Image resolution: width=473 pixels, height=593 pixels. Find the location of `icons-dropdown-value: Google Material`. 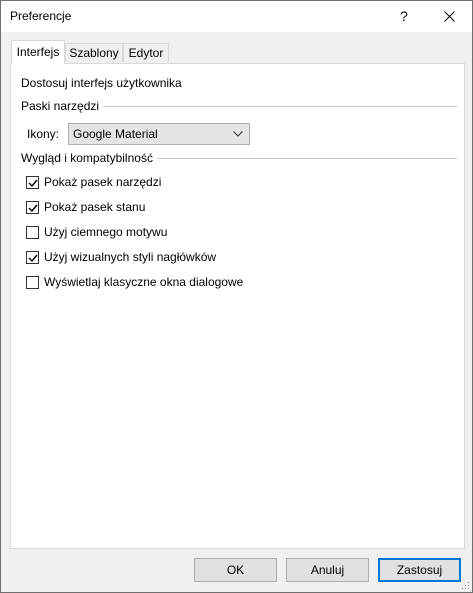

icons-dropdown-value: Google Material is located at coordinates (115, 134).